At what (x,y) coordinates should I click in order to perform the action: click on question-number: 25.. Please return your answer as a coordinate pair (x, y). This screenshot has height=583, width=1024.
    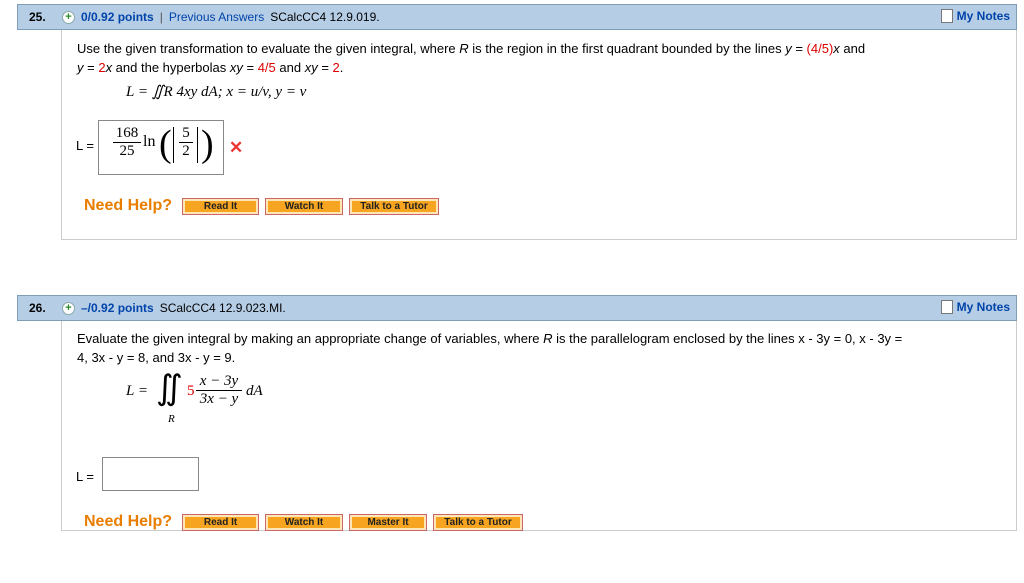
    Looking at the image, I should click on (37, 17).